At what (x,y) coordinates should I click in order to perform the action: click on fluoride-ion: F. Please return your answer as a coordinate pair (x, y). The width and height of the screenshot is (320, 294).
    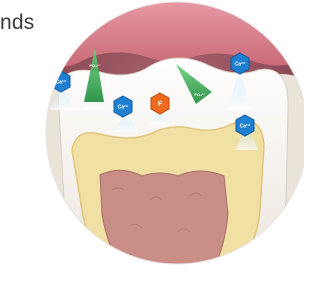
    Looking at the image, I should click on (160, 103).